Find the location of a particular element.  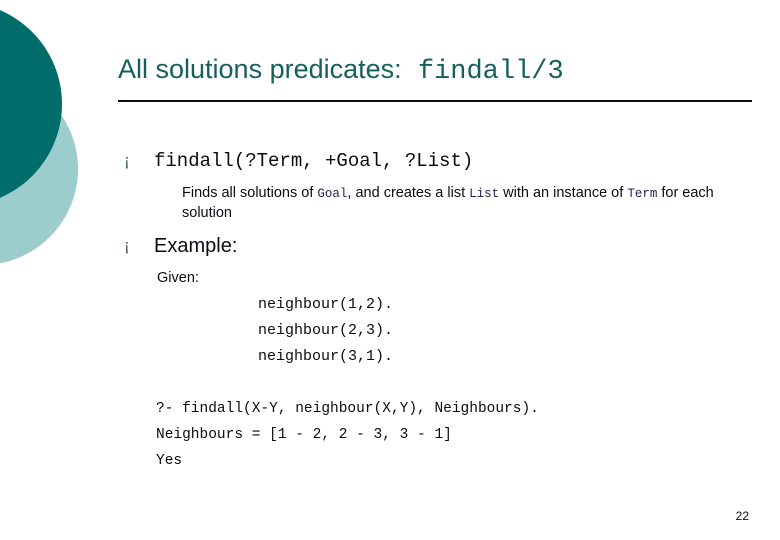

decorative-circle-dark is located at coordinates (31, 104).